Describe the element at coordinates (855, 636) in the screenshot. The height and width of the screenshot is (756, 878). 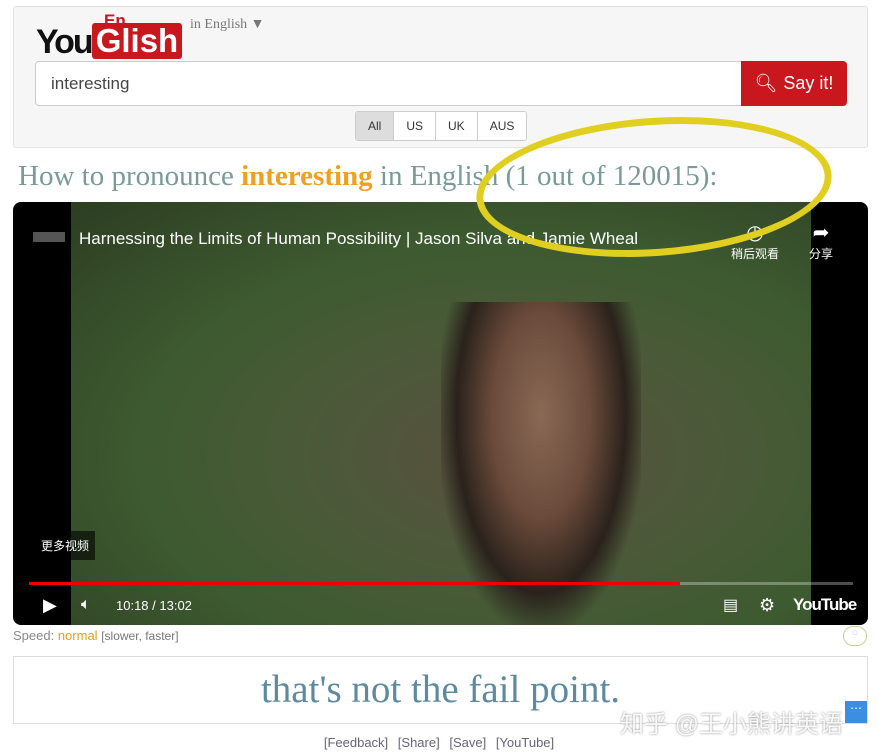
I see `lightbulb-icon: ○` at that location.